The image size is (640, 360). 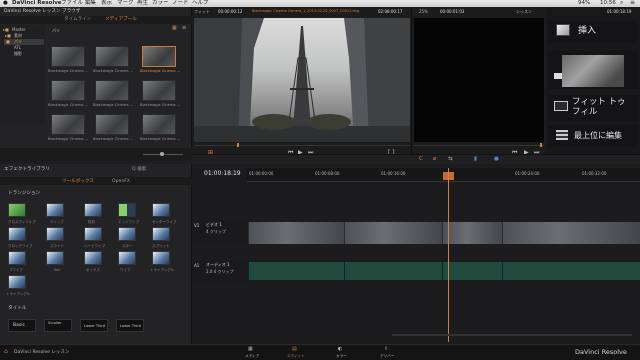 I want to click on transition-label: ディップ, so click(x=57, y=222).